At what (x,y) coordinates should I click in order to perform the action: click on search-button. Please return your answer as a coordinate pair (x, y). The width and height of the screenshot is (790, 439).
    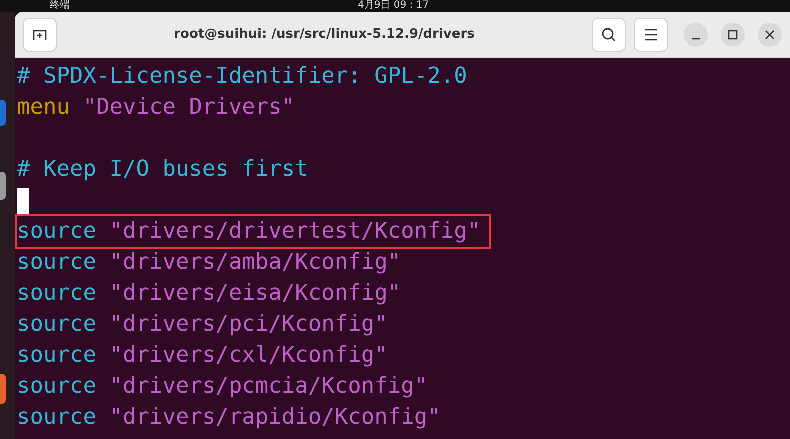
    Looking at the image, I should click on (609, 35).